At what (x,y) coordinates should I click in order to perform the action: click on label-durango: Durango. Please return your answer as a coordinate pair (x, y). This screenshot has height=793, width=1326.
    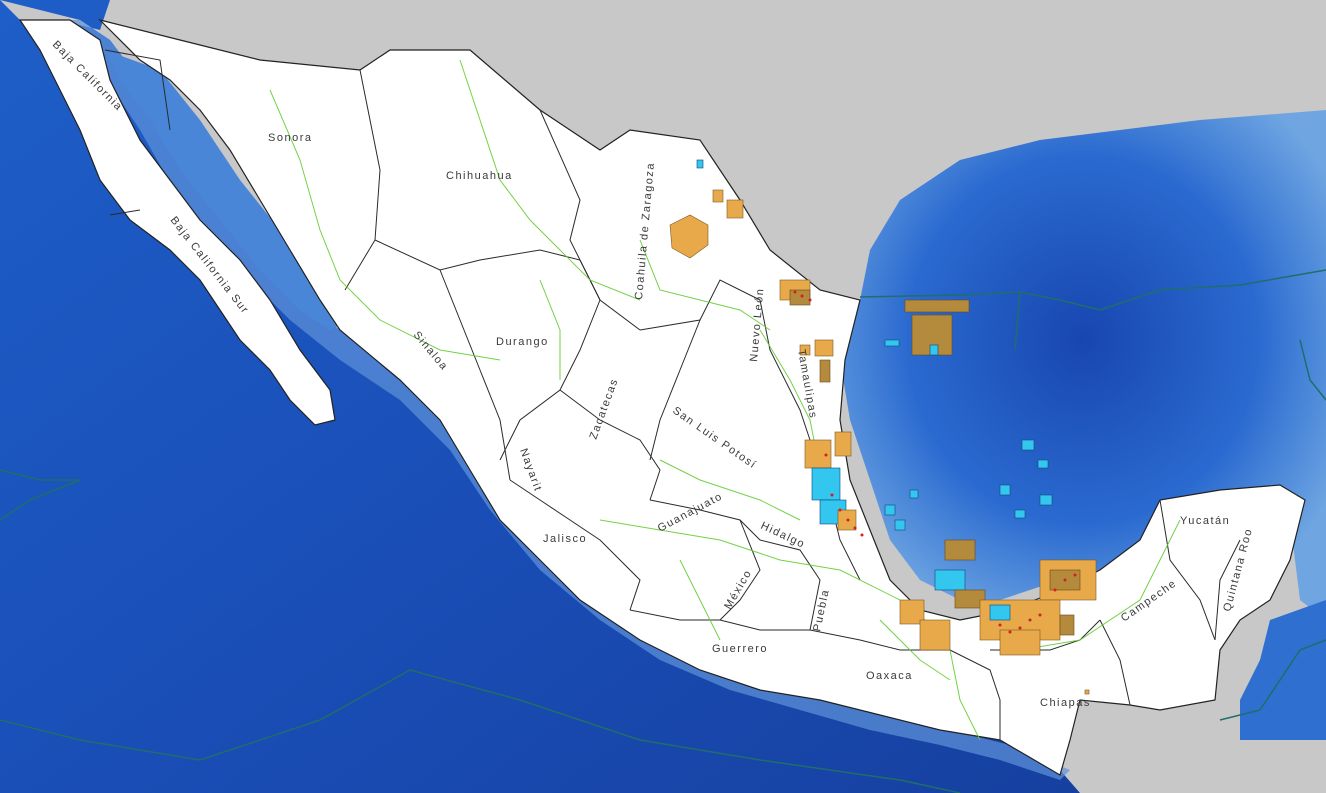
    Looking at the image, I should click on (522, 342).